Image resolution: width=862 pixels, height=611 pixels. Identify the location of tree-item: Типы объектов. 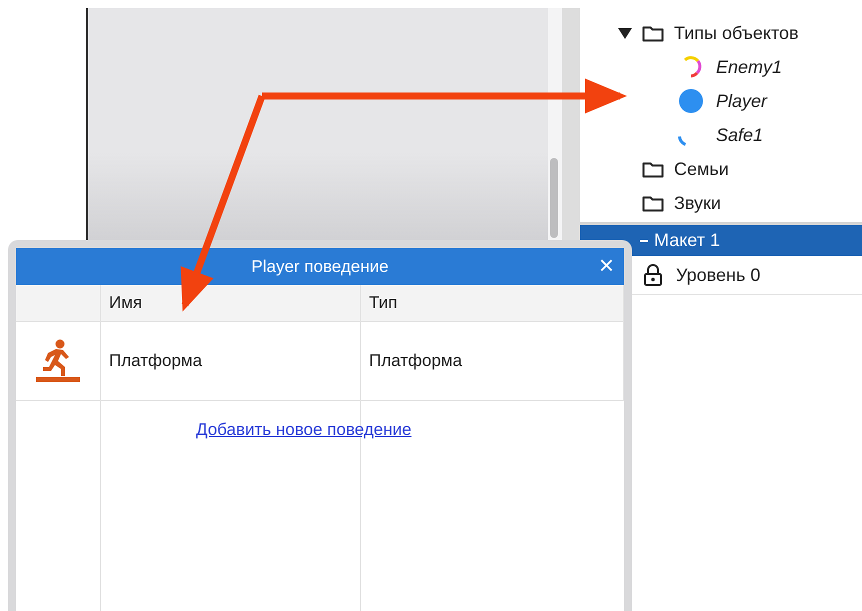
(736, 33).